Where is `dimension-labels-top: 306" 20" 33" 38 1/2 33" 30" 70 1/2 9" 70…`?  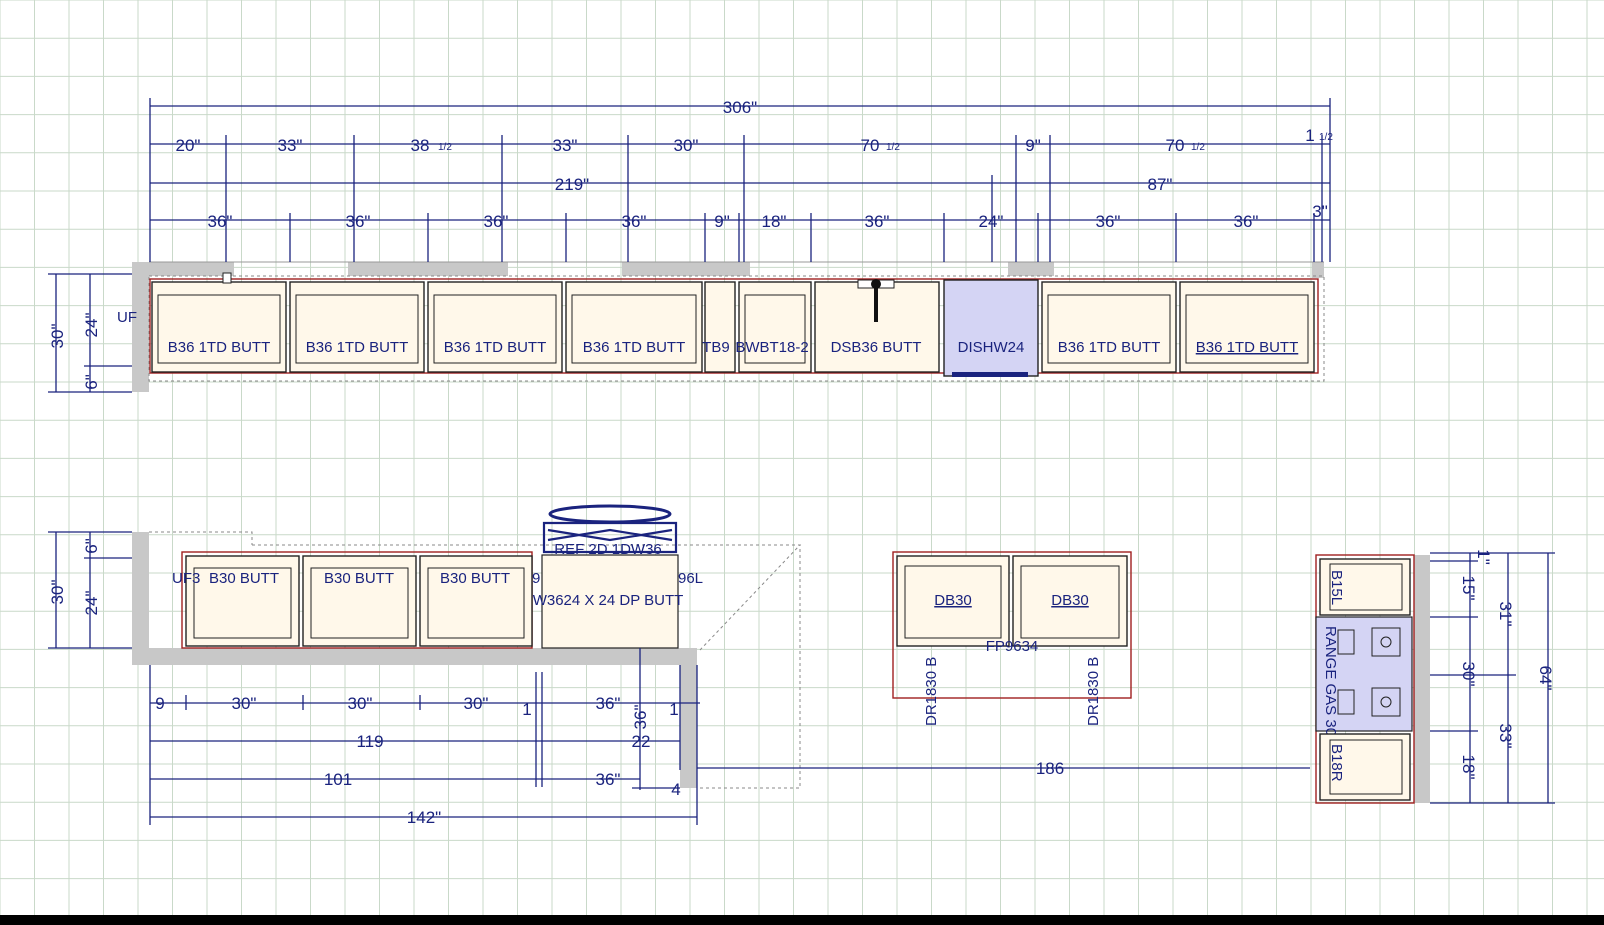
dimension-labels-top: 306" 20" 33" 38 1/2 33" 30" 70 1/2 9" 70… is located at coordinates (755, 164).